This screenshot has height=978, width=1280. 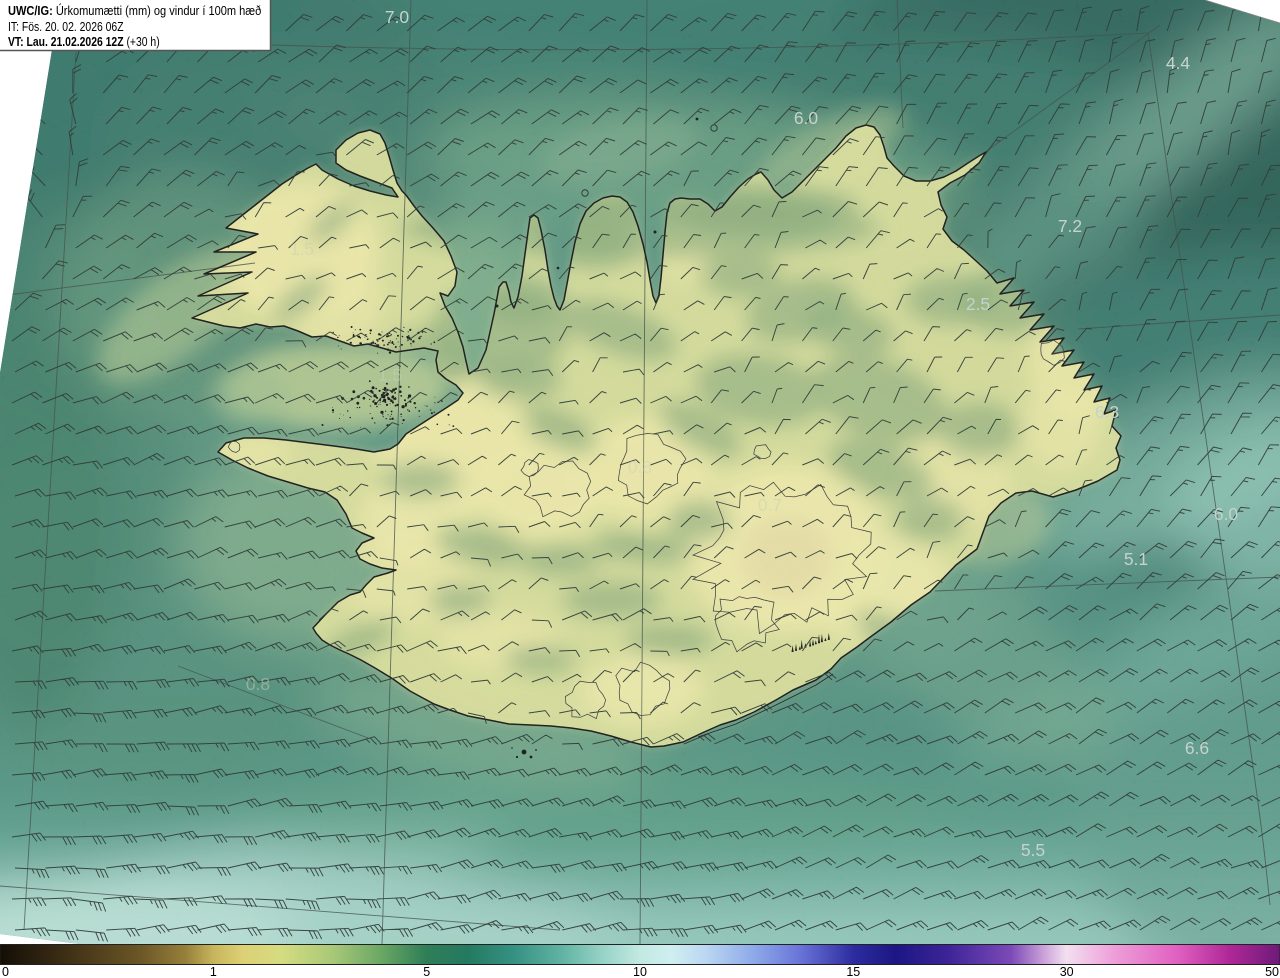 I want to click on svg-text: 15, so click(x=853, y=971).